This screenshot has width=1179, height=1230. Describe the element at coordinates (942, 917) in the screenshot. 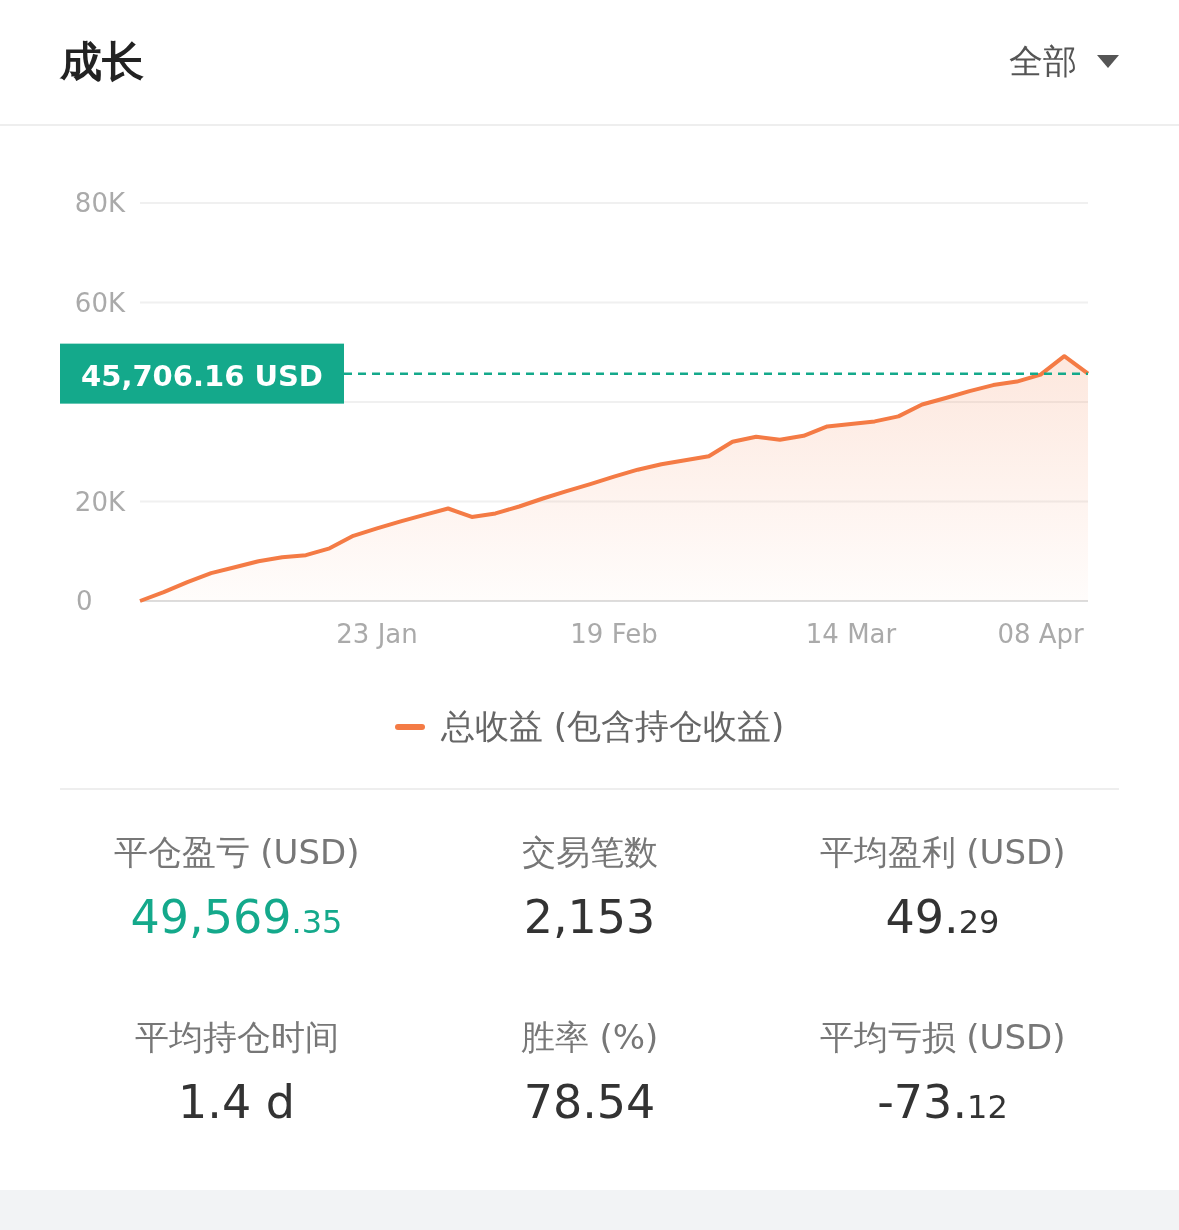

I see `stat-value: 49.29` at that location.